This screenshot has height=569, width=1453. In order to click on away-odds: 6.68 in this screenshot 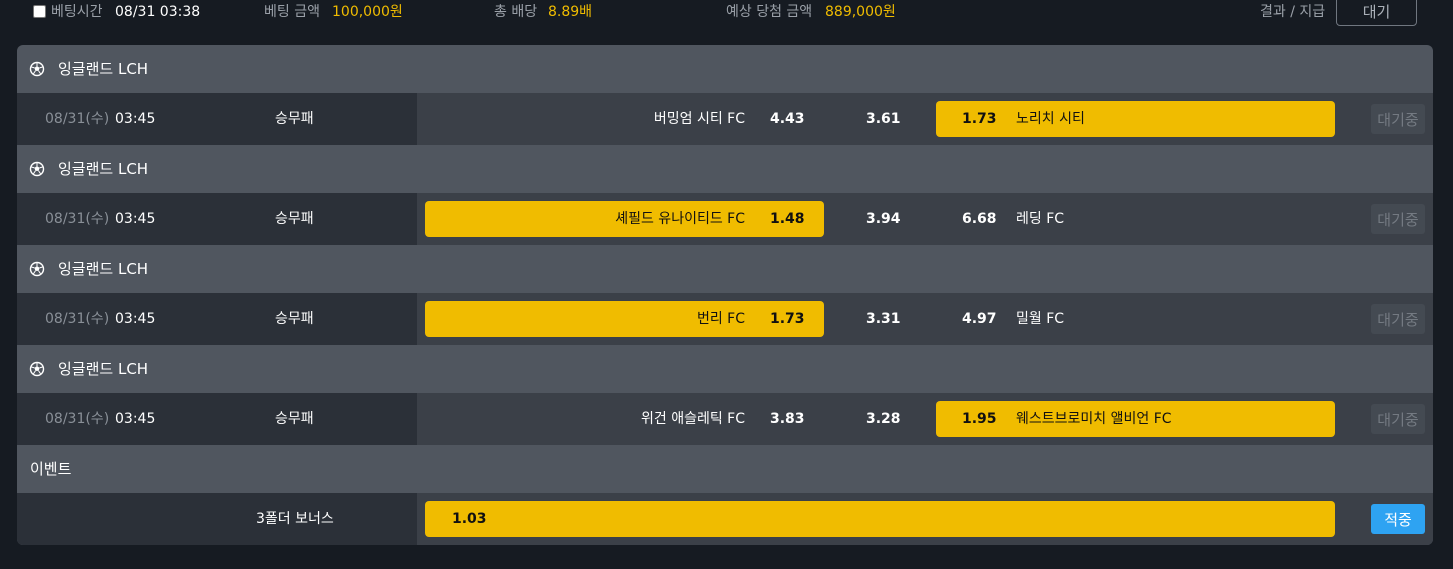, I will do `click(979, 219)`.